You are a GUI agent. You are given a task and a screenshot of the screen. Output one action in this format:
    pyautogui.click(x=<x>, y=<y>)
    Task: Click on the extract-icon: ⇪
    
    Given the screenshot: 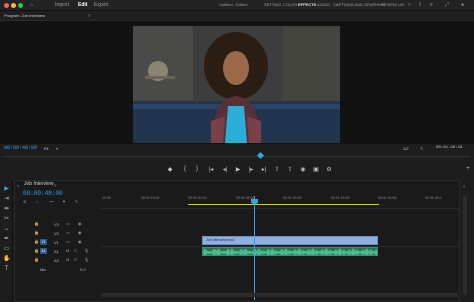 What is the action you would take?
    pyautogui.click(x=290, y=169)
    